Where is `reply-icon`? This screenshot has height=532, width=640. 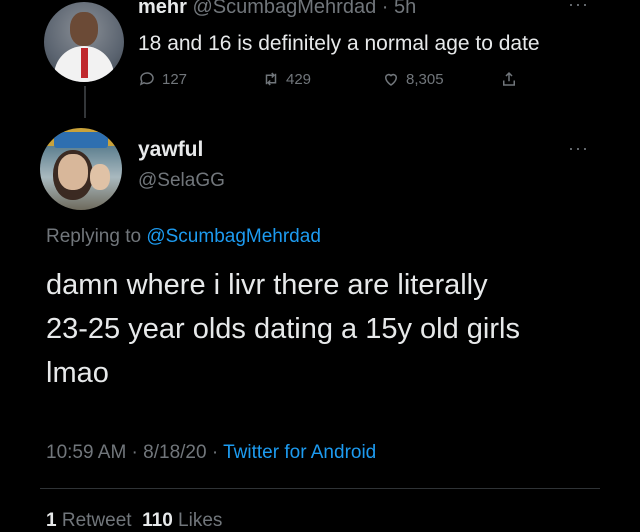
reply-icon is located at coordinates (146, 79).